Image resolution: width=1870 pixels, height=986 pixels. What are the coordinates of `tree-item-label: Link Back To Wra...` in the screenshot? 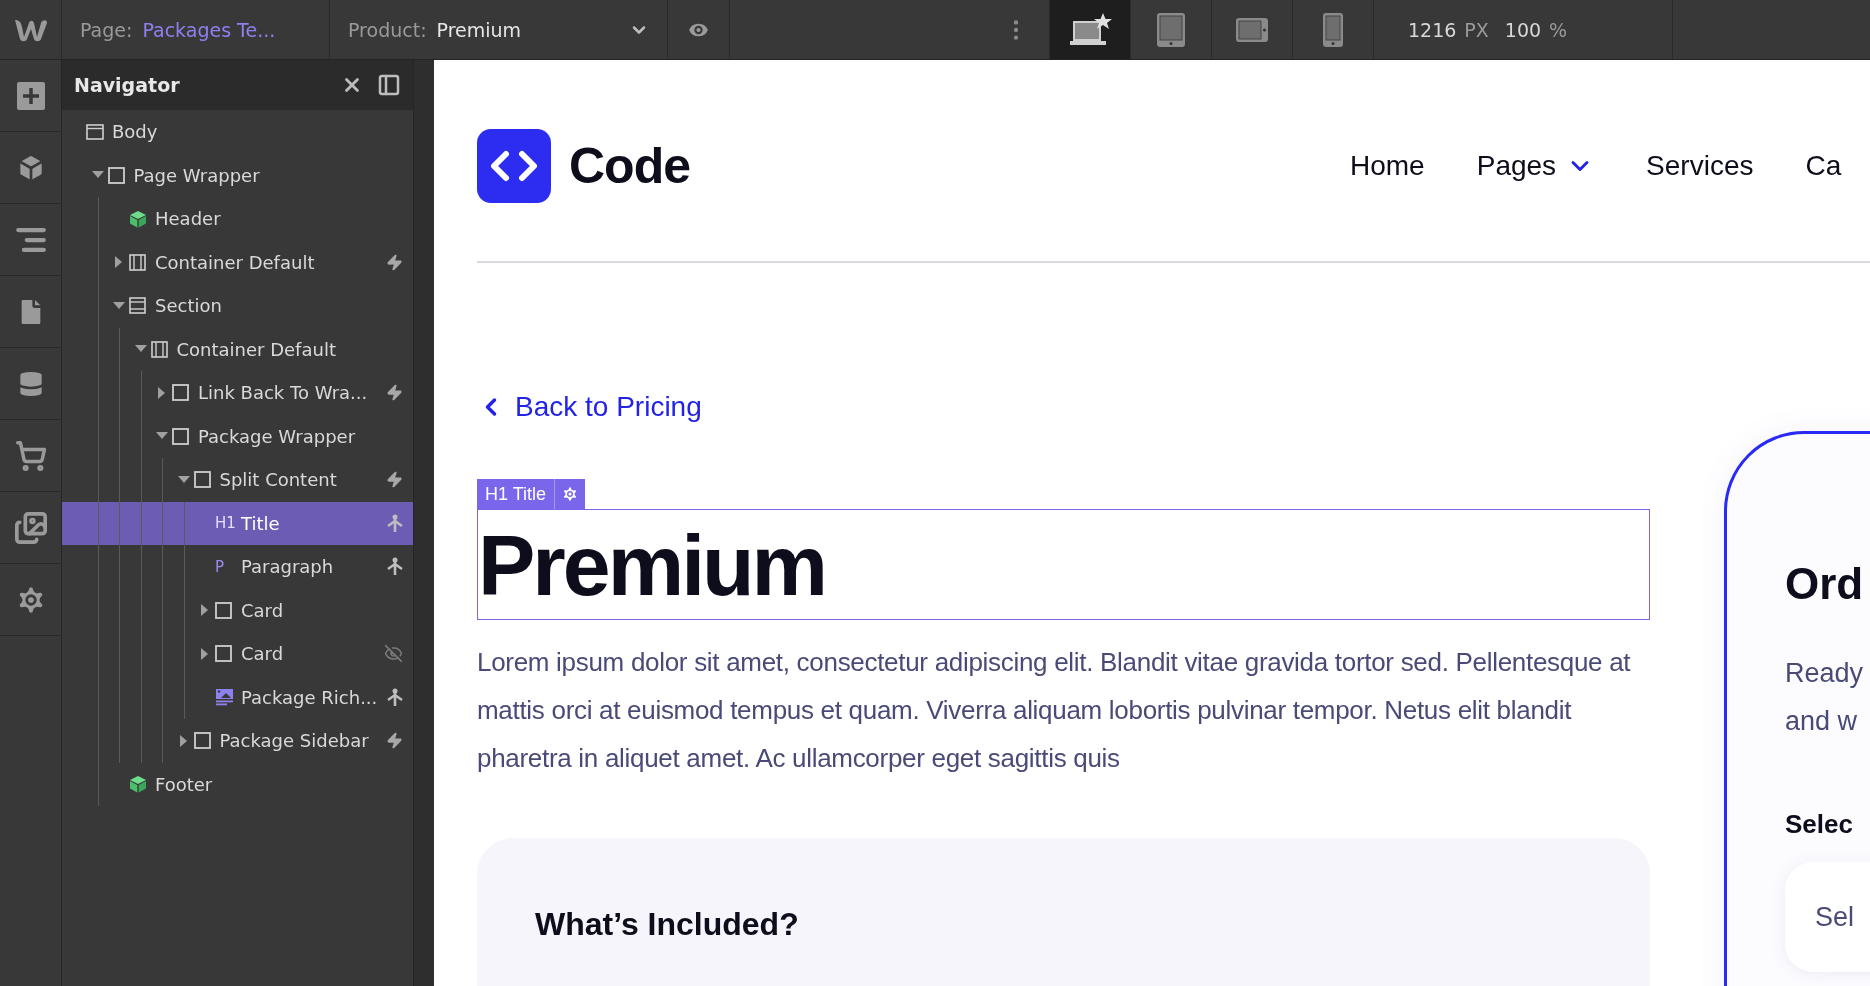 It's located at (283, 393).